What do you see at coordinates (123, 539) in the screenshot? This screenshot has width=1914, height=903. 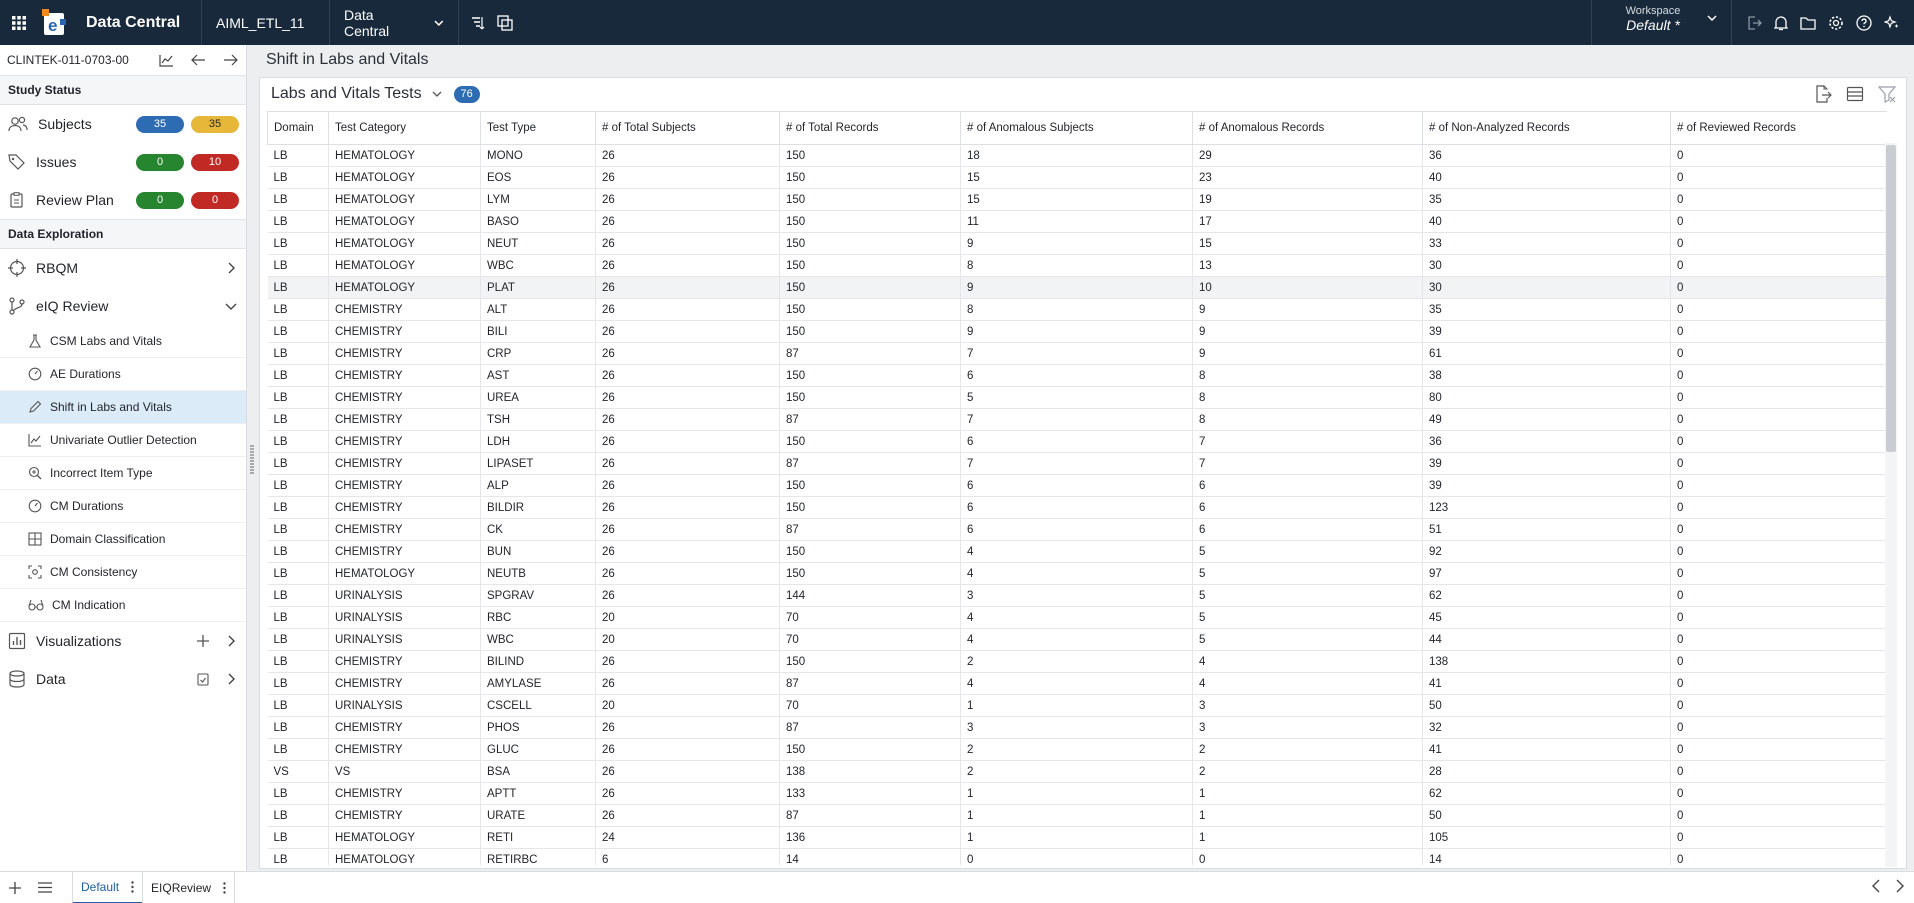 I see `sidebar-item-domain-classification: Domain Classification` at bounding box center [123, 539].